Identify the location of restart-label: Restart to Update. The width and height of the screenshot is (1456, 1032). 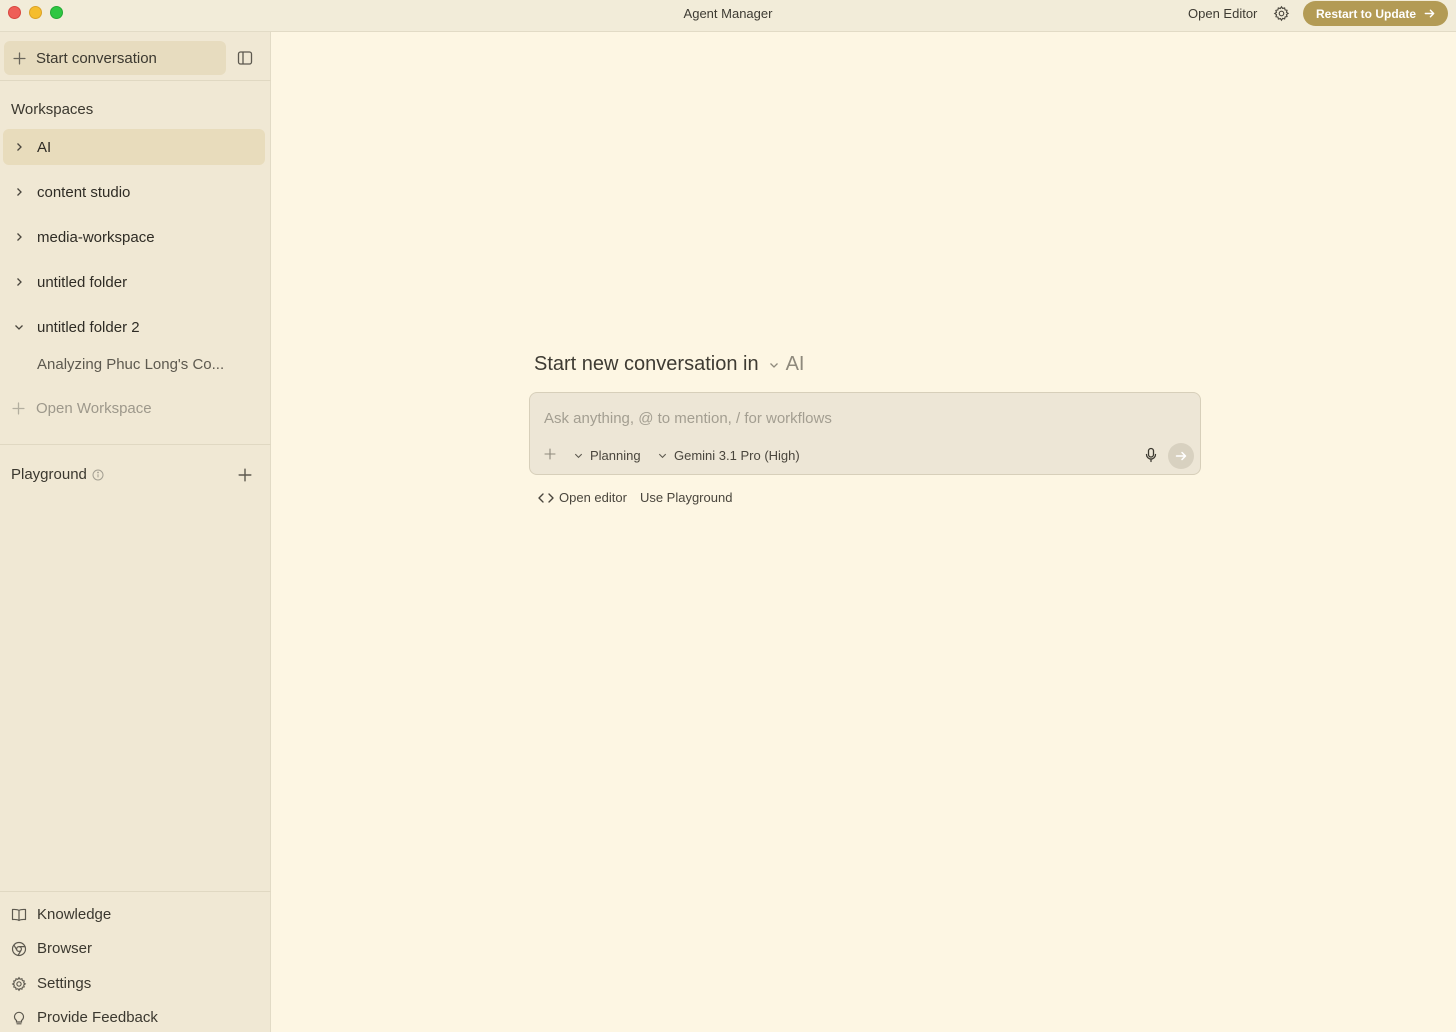
(1366, 13).